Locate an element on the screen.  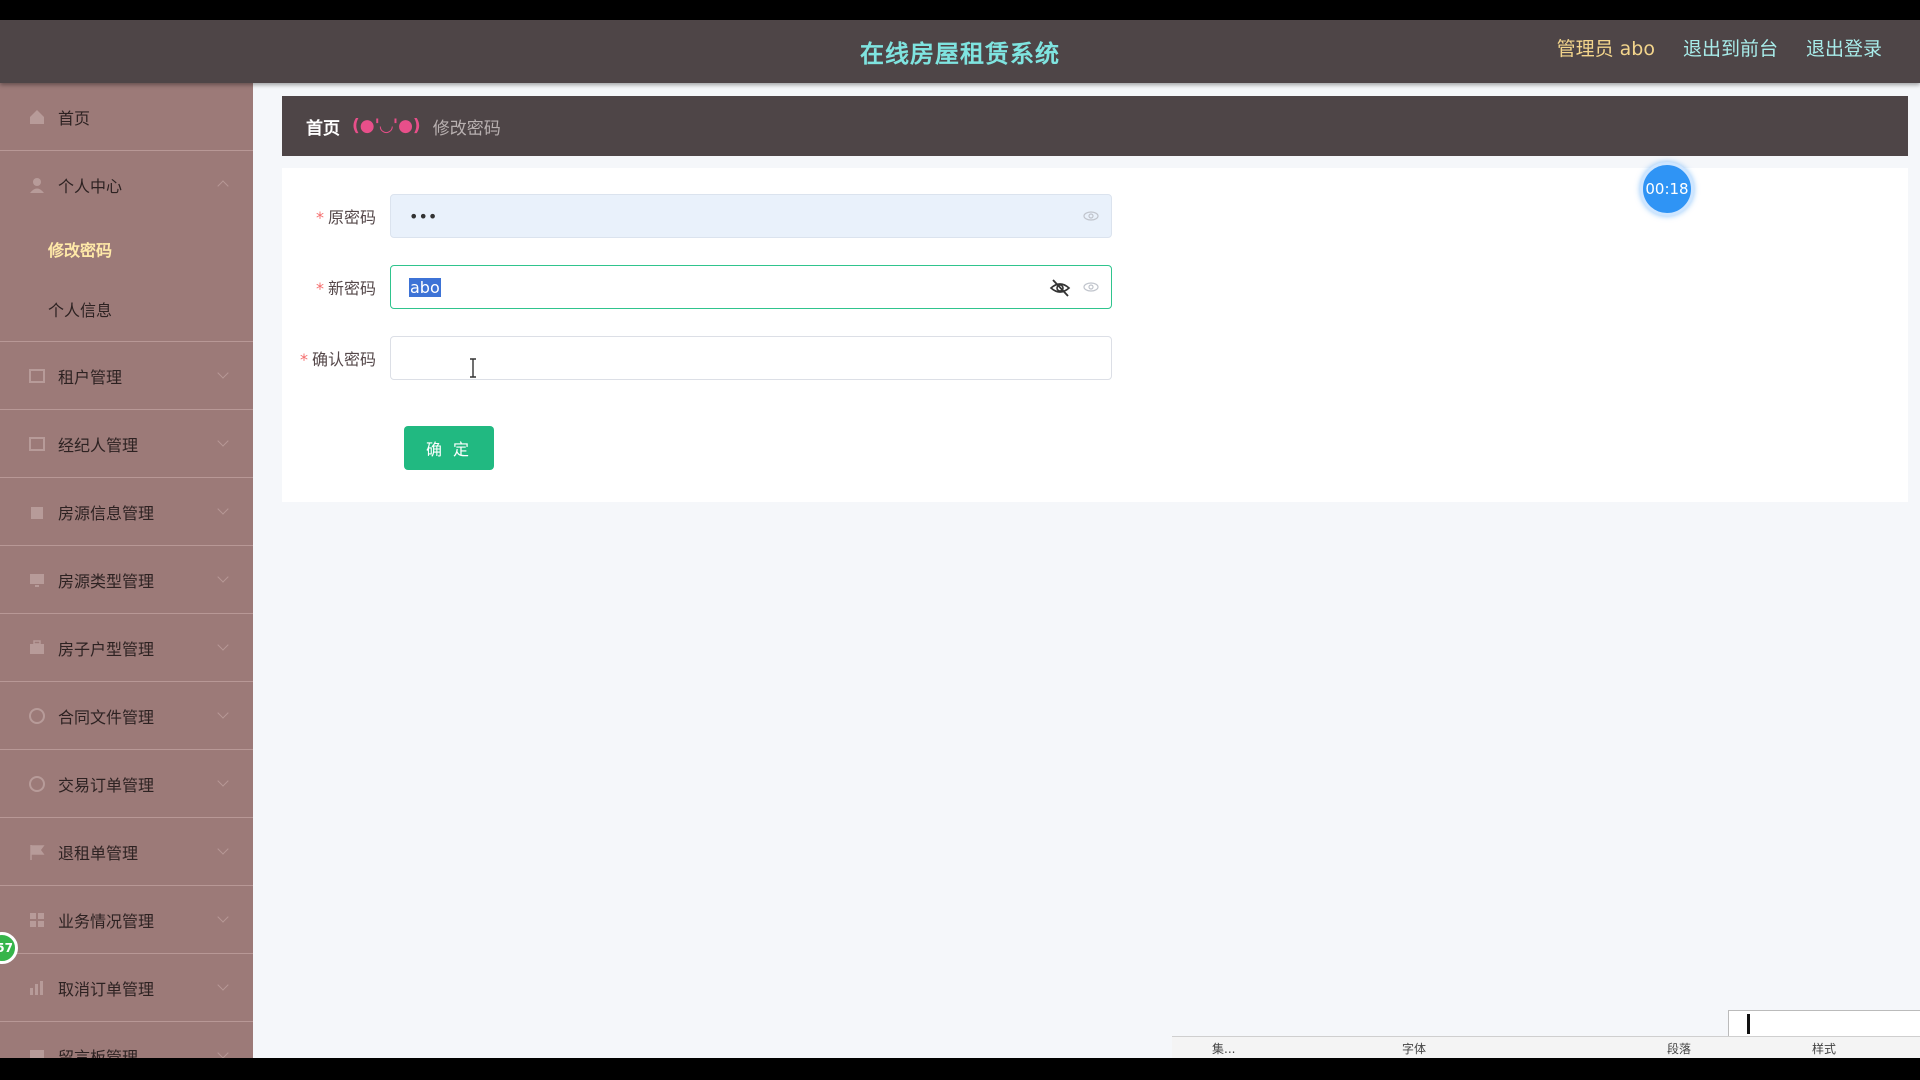
clock-icon is located at coordinates (37, 715).